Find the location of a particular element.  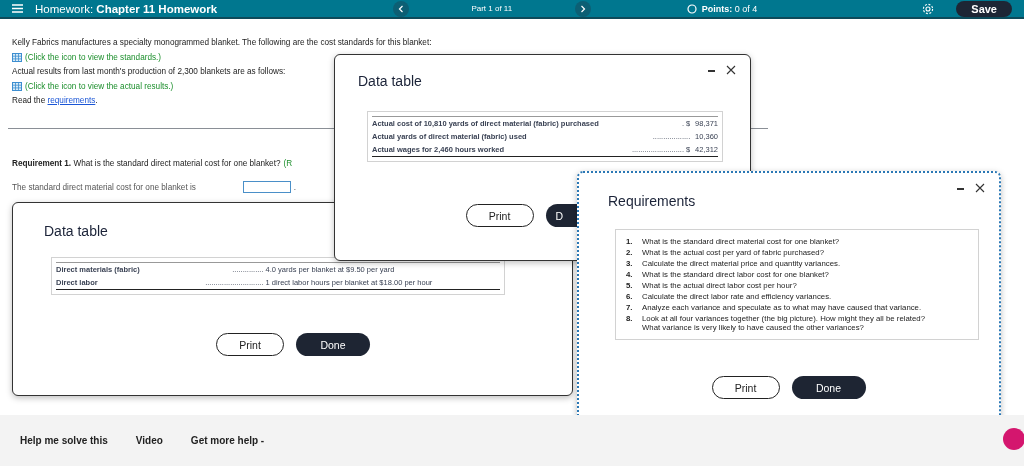

read-requirements-text: Read the requirements. is located at coordinates (55, 101).